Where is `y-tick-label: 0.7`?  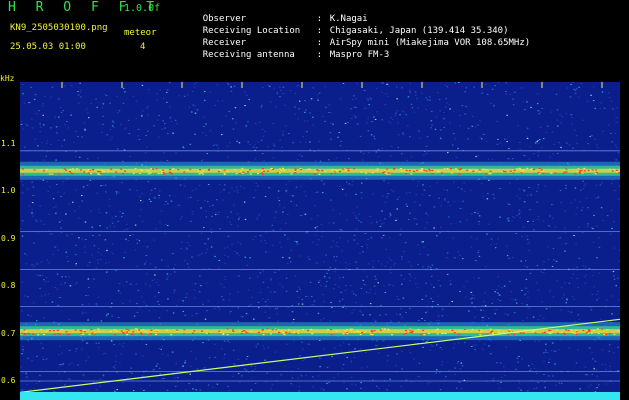 y-tick-label: 0.7 is located at coordinates (8, 333).